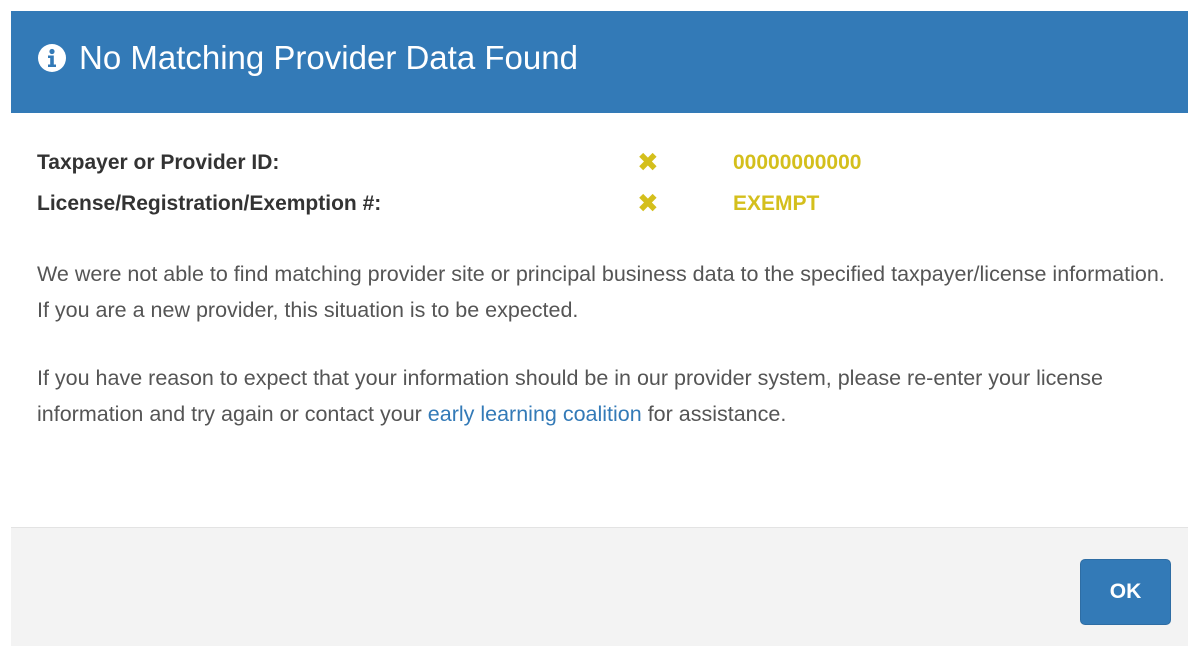 The height and width of the screenshot is (646, 1188). I want to click on message-text: for assistance., so click(714, 414).